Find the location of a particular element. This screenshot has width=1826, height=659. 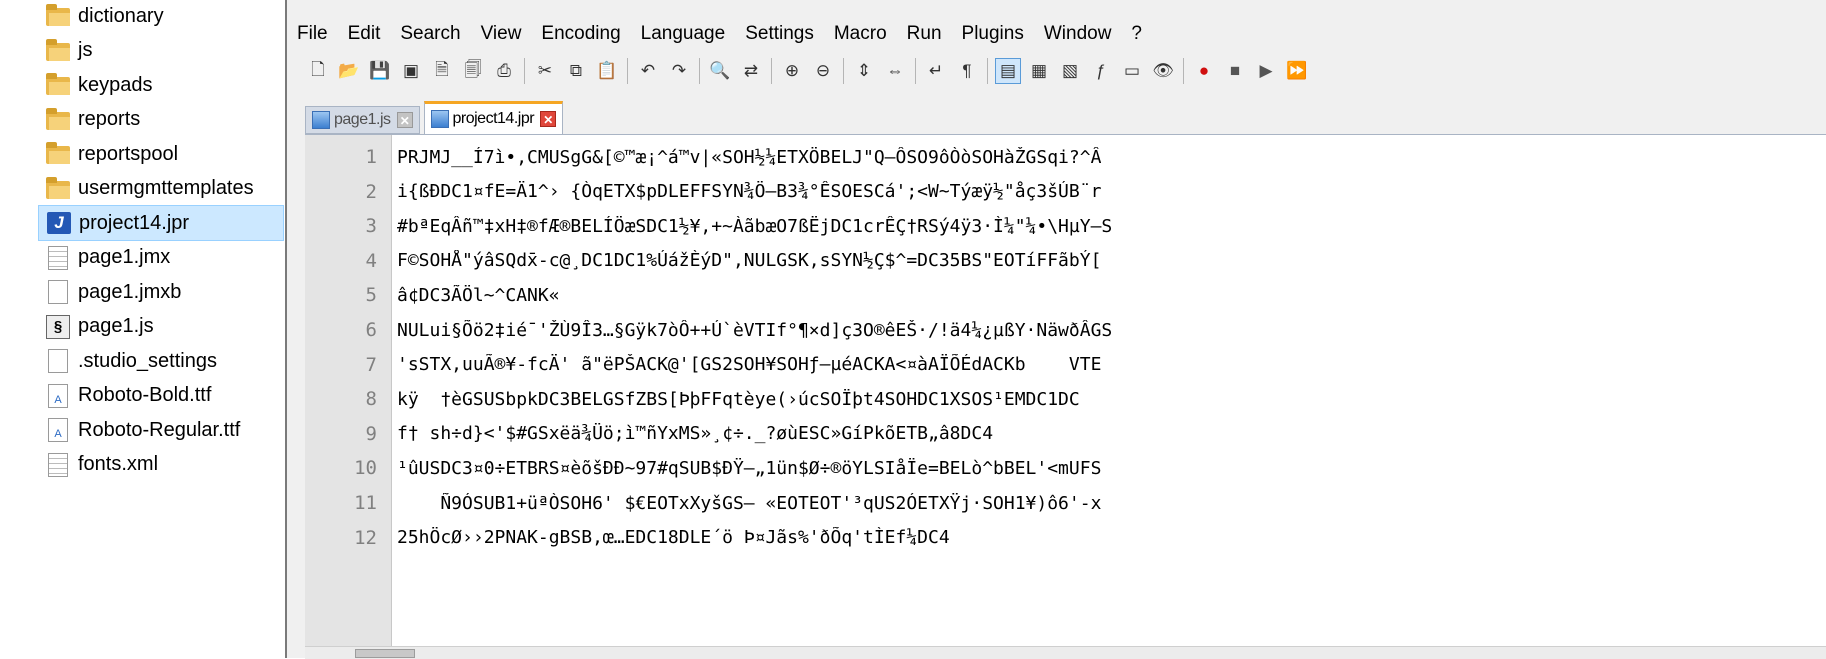

zoom-in-icon: ⊕ is located at coordinates (792, 71).